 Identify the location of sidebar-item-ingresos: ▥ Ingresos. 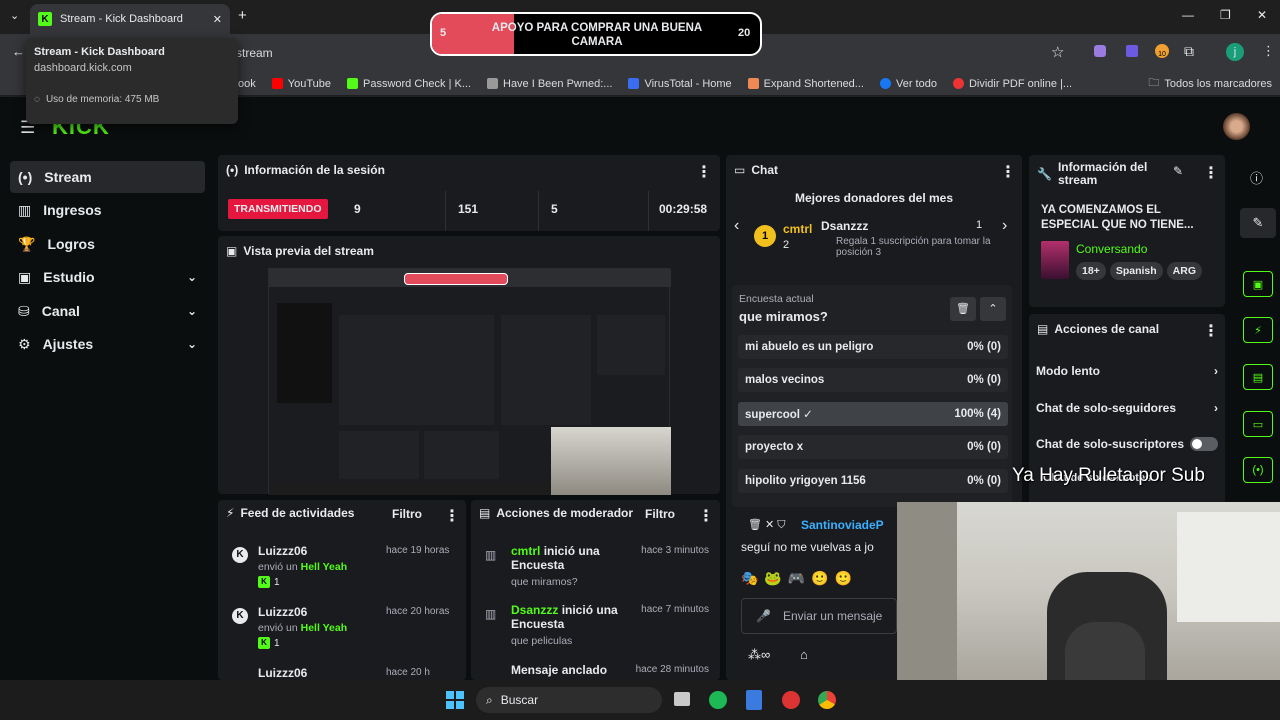
(107, 210).